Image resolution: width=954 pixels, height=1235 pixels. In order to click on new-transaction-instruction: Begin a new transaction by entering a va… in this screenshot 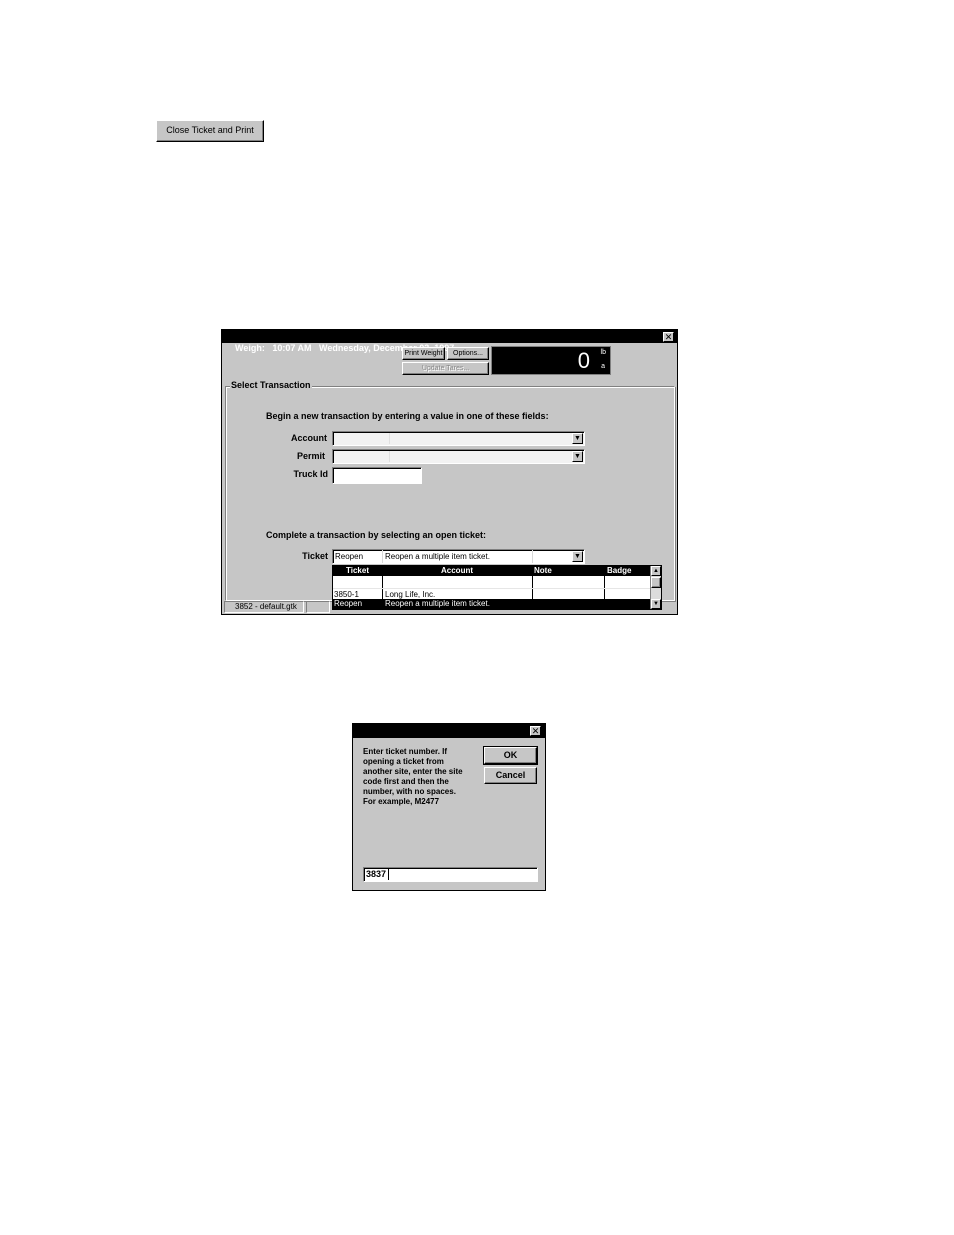, I will do `click(407, 416)`.